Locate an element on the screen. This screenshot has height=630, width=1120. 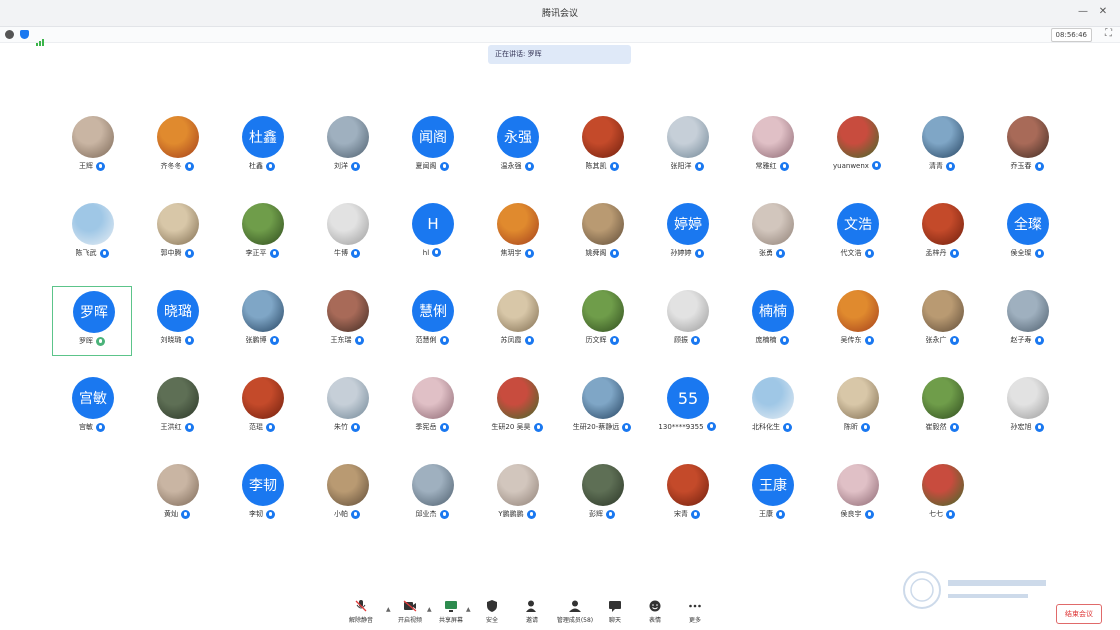
shield-icon is located at coordinates (24, 34).